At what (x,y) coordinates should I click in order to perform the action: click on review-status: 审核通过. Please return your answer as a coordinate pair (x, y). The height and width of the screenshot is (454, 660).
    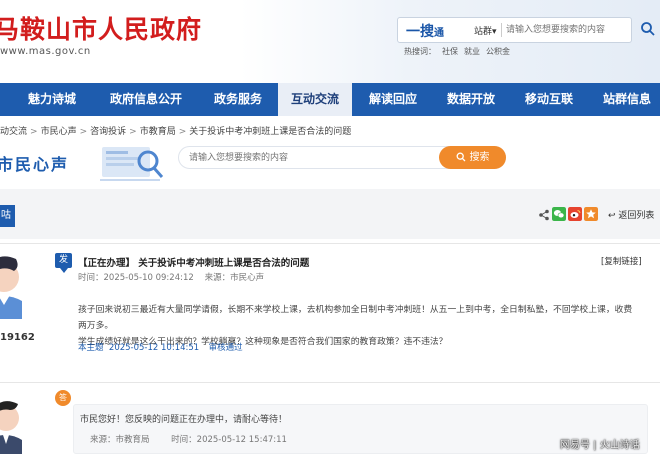
    Looking at the image, I should click on (225, 348).